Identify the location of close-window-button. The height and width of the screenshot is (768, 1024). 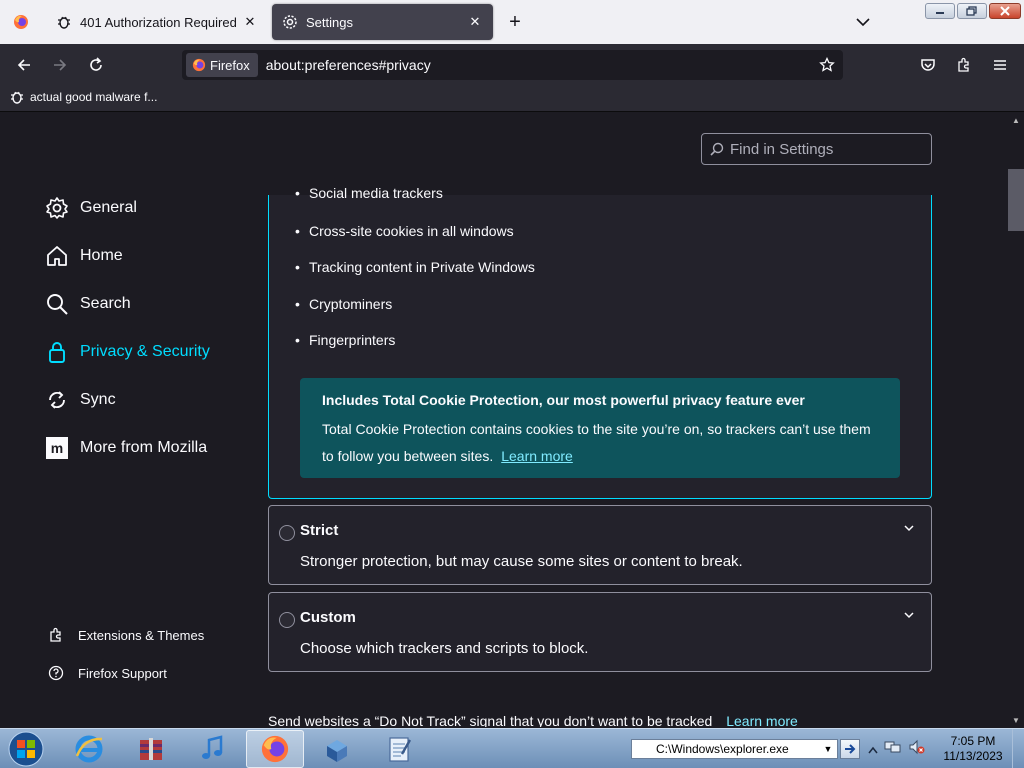
(1005, 11).